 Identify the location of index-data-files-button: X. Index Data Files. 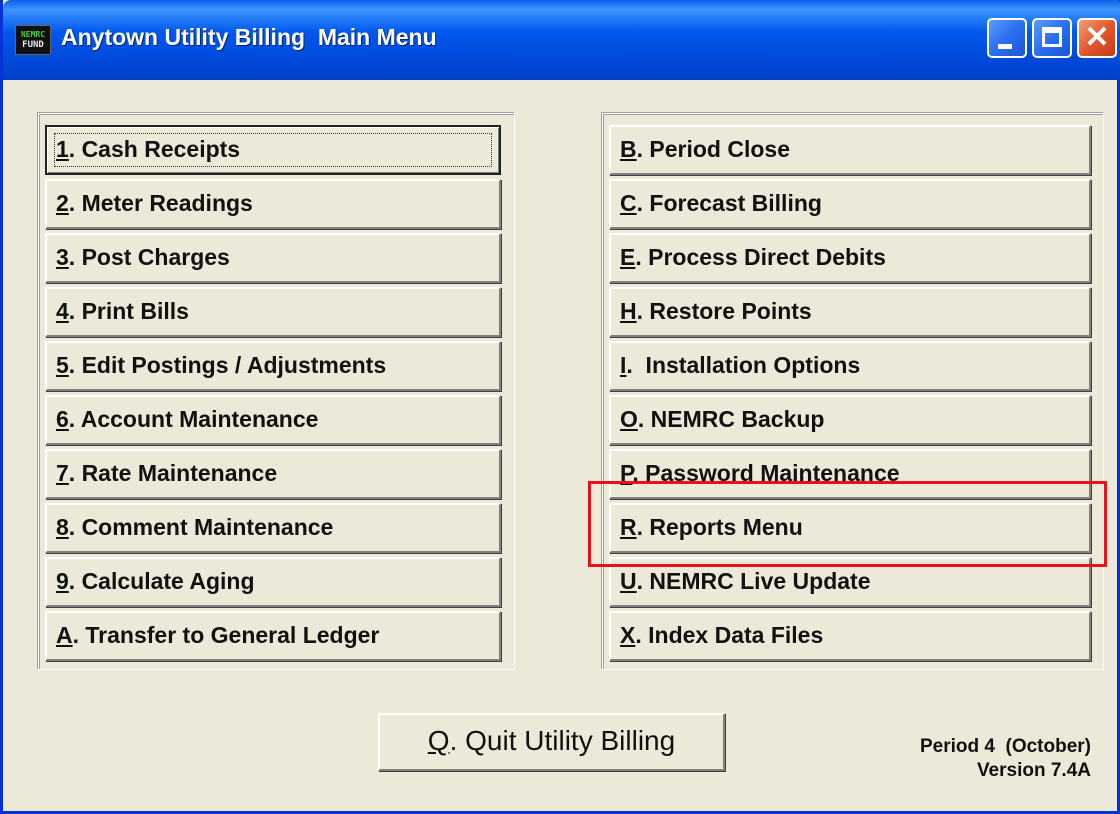
(850, 636).